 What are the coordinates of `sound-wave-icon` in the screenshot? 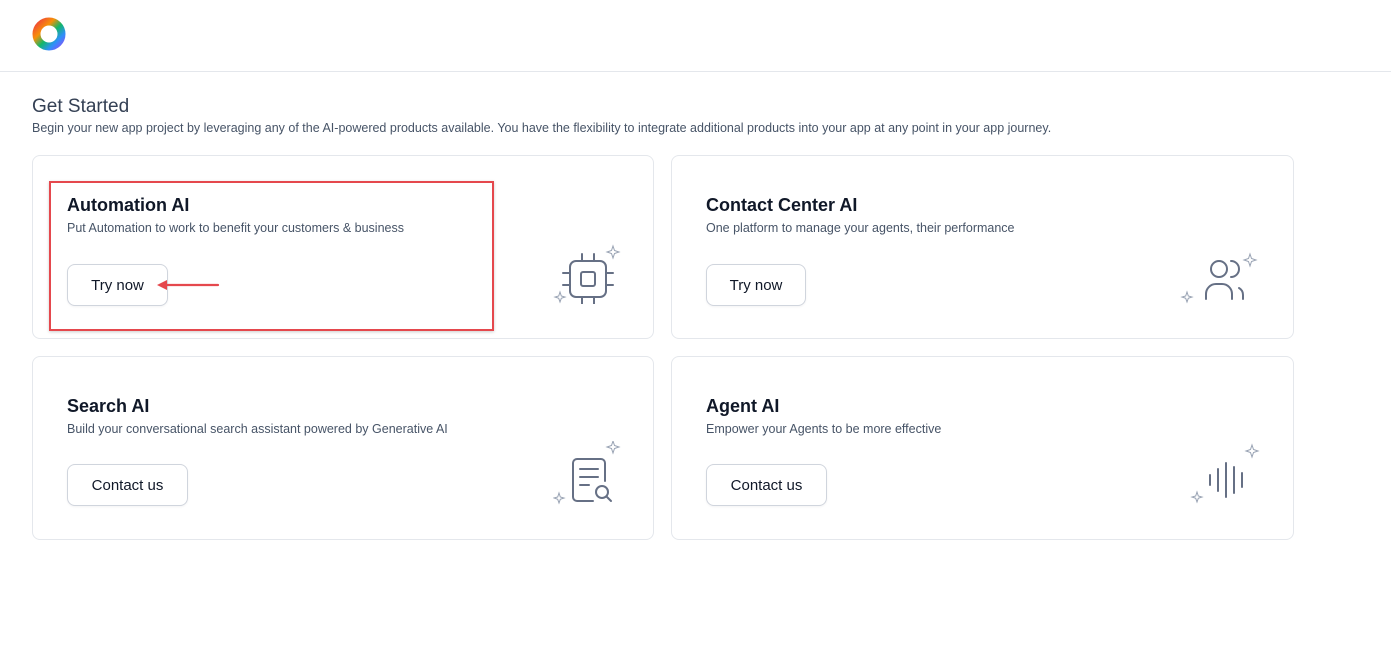 It's located at (1225, 473).